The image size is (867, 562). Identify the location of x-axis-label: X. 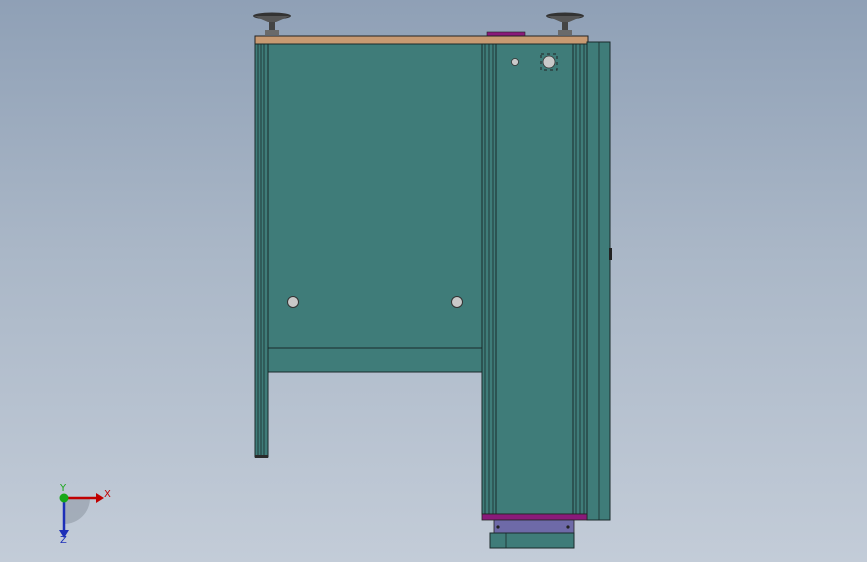
(107, 494).